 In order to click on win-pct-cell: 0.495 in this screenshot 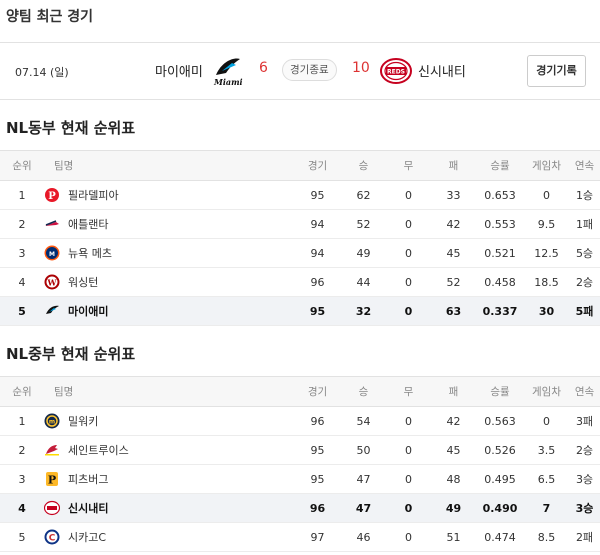, I will do `click(500, 479)`.